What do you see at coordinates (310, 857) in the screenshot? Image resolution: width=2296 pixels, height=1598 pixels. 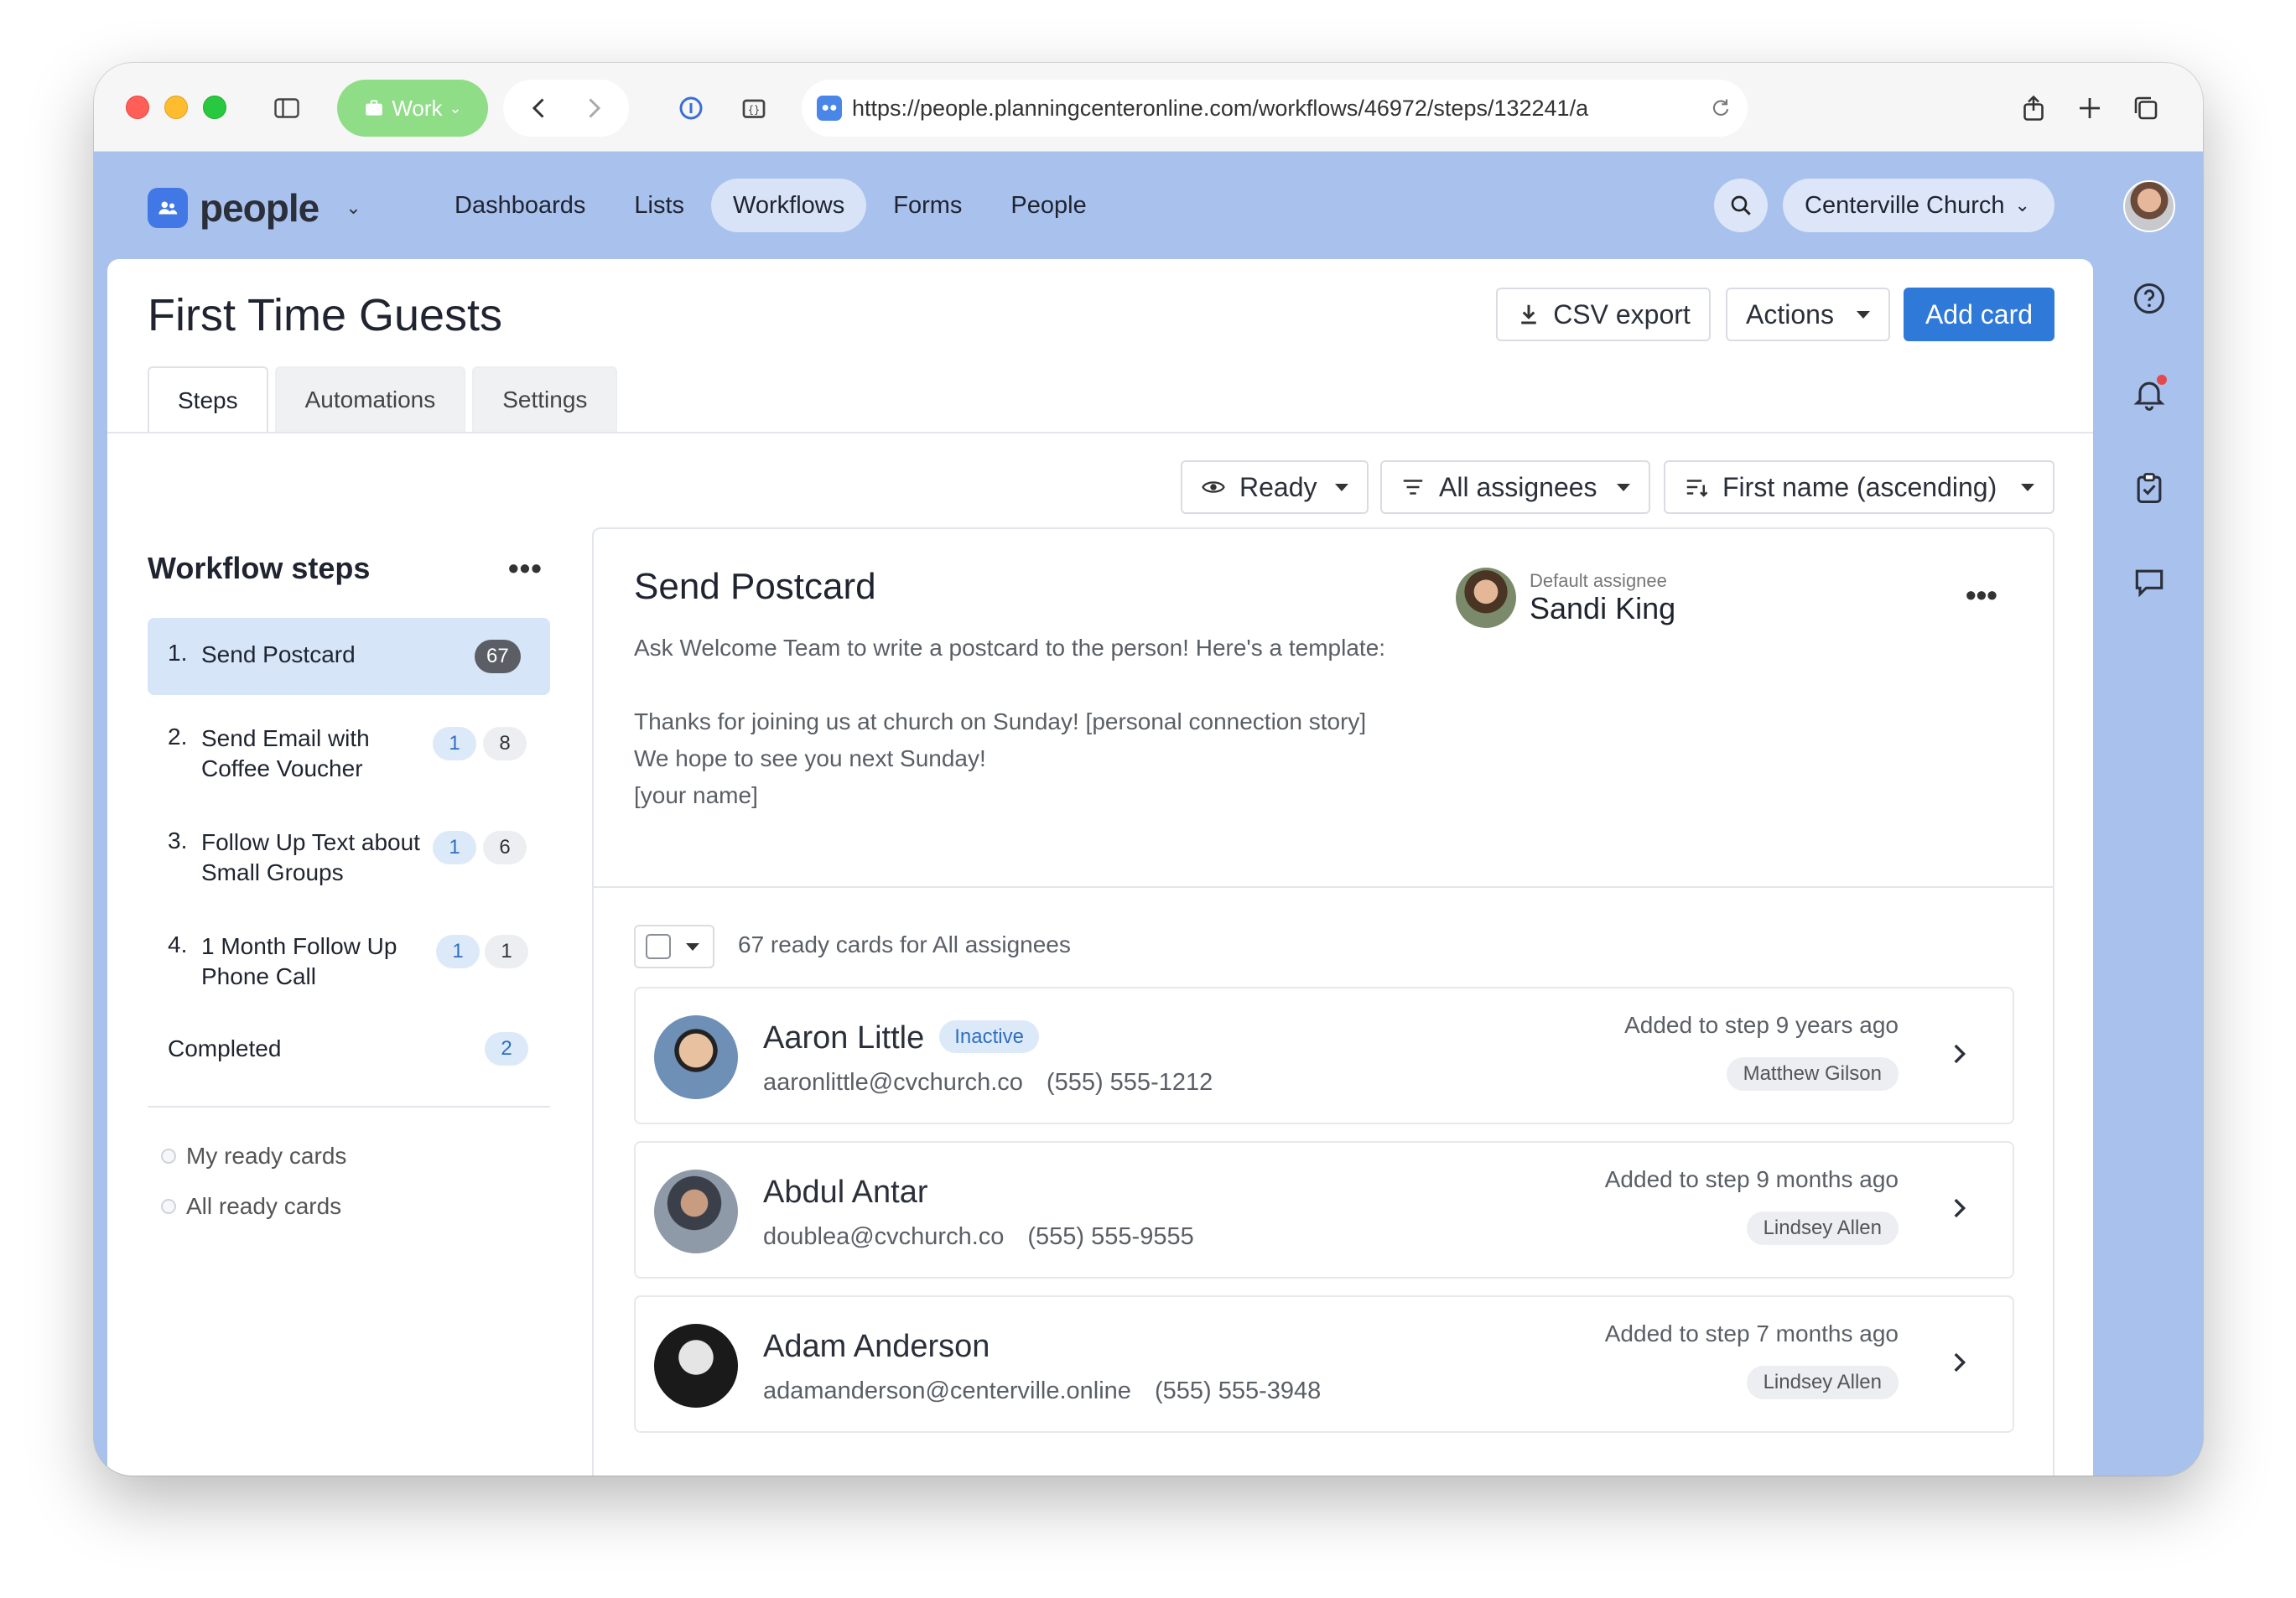 I see `step-label: Follow Up Text about Small Groups` at bounding box center [310, 857].